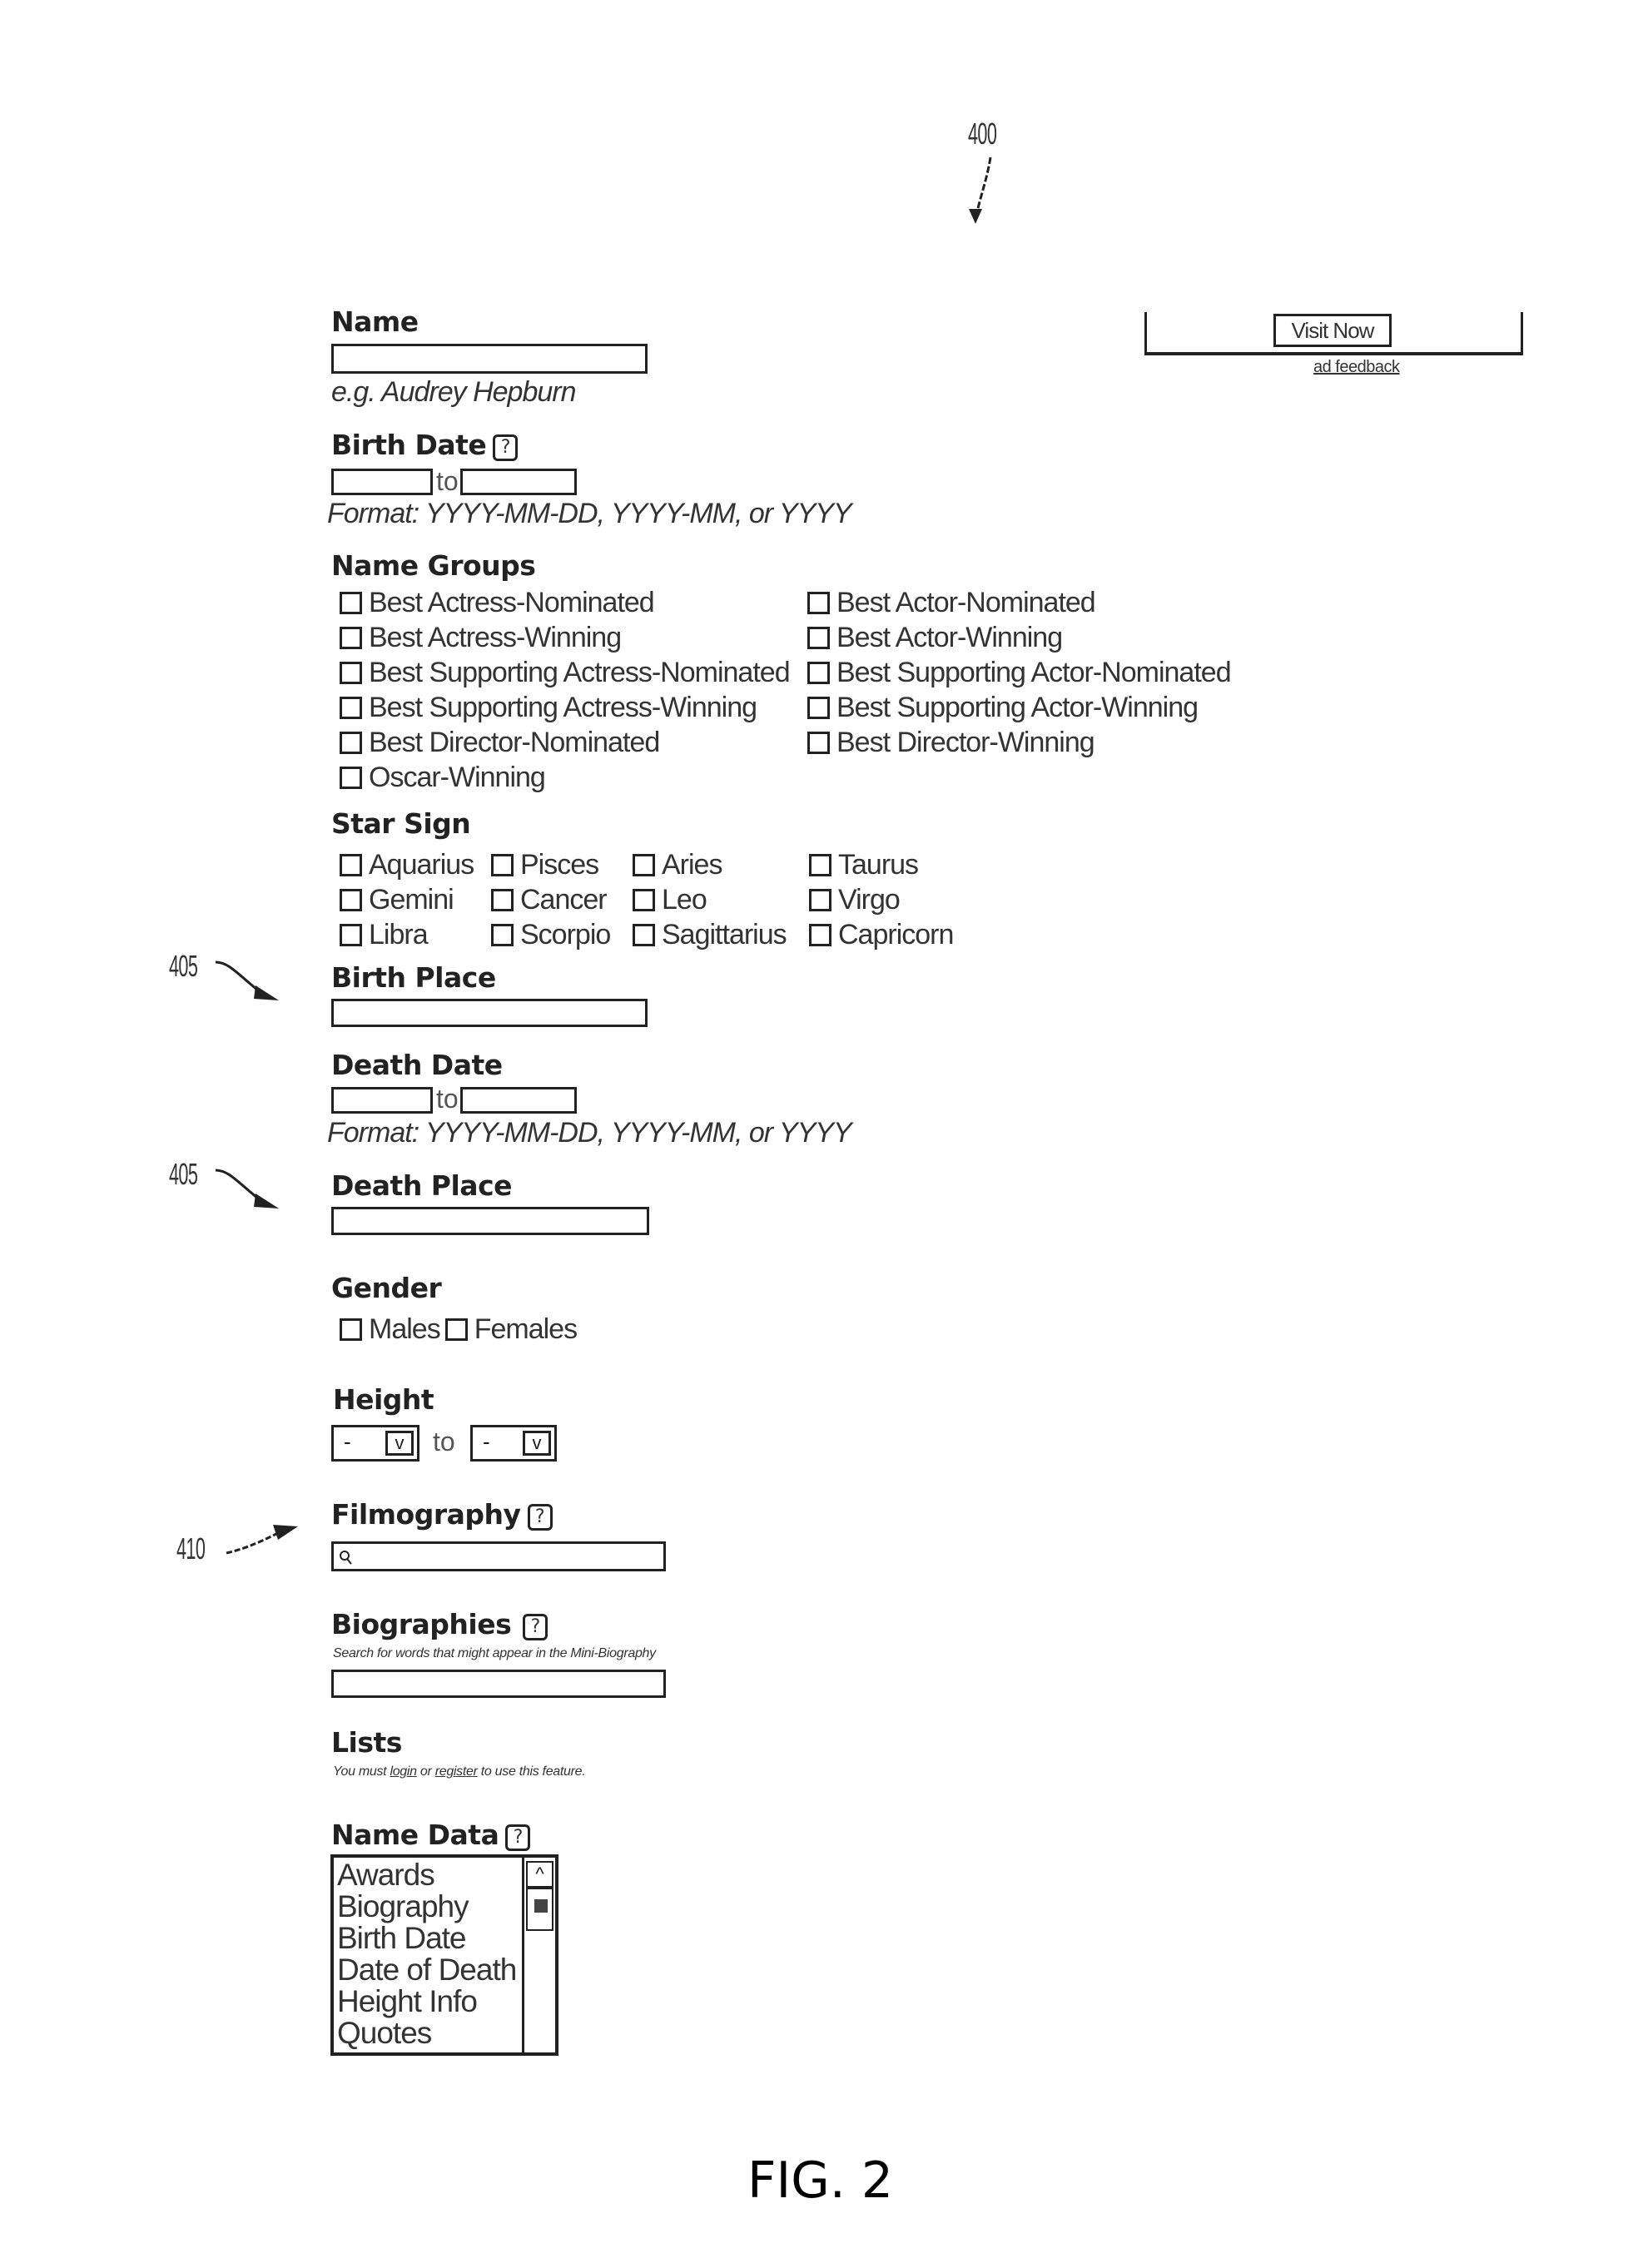  Describe the element at coordinates (896, 934) in the screenshot. I see `checkbox-label: Capricorn` at that location.